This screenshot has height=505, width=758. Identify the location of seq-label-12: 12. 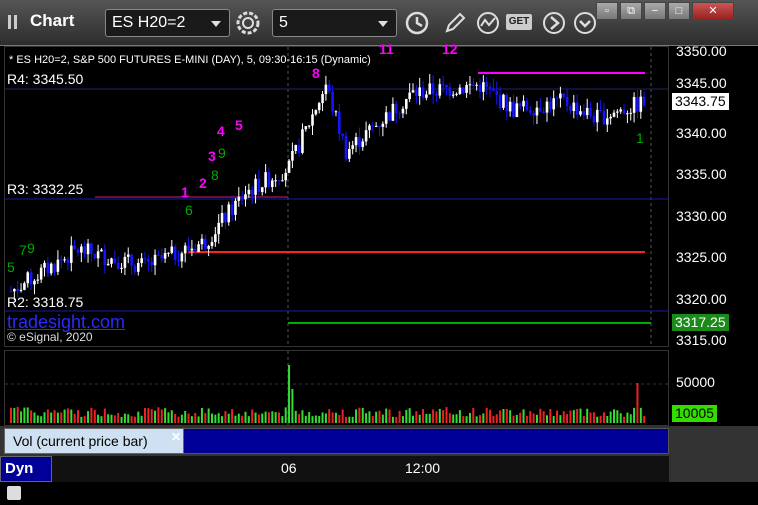
(450, 49).